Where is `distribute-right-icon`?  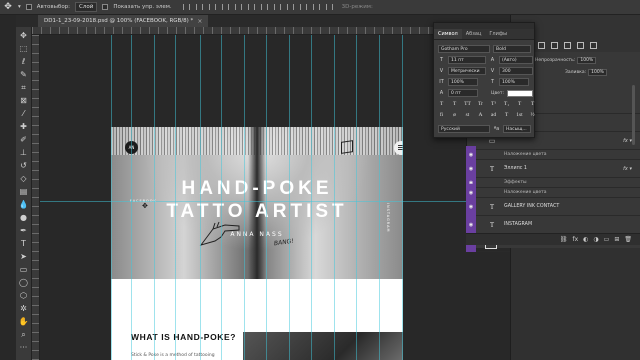
distribute-right-icon is located at coordinates (329, 7).